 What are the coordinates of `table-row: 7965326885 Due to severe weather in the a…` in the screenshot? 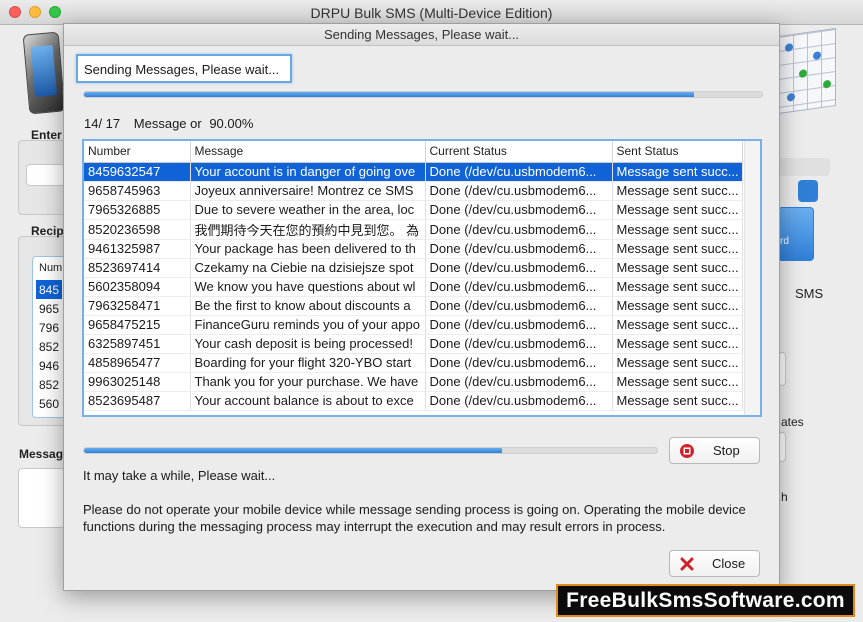 It's located at (413, 210).